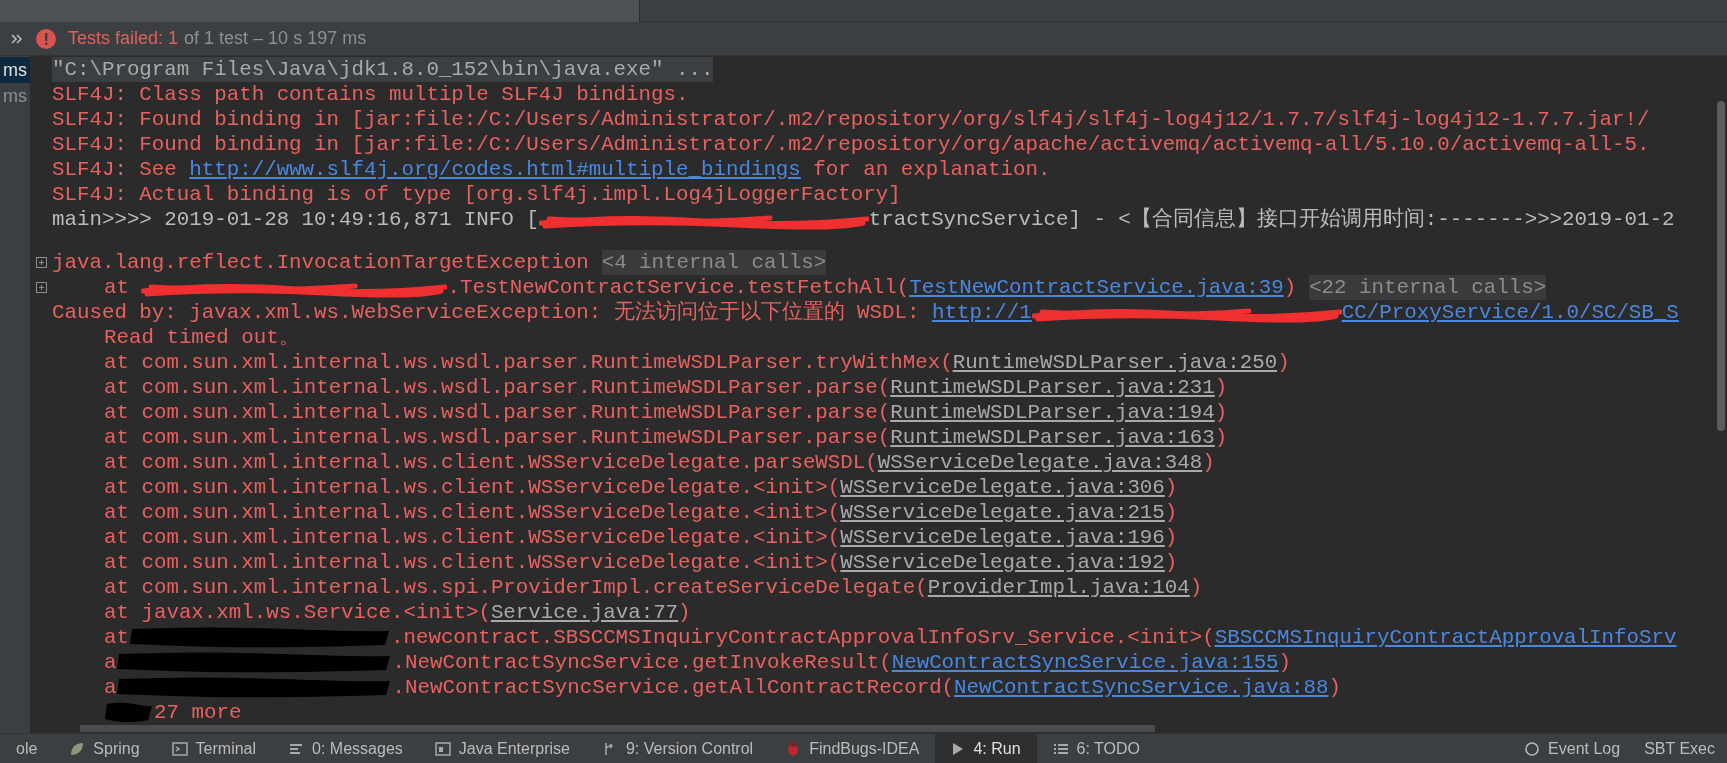  I want to click on source-link: WSServiceDelegate.java:196, so click(1002, 537).